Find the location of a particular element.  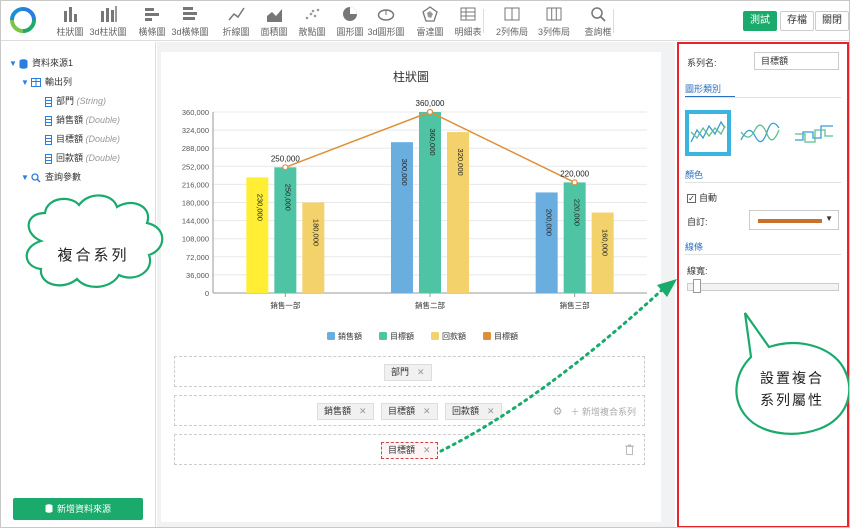

combo-series-chip: 目標額 ✕ is located at coordinates (409, 450).